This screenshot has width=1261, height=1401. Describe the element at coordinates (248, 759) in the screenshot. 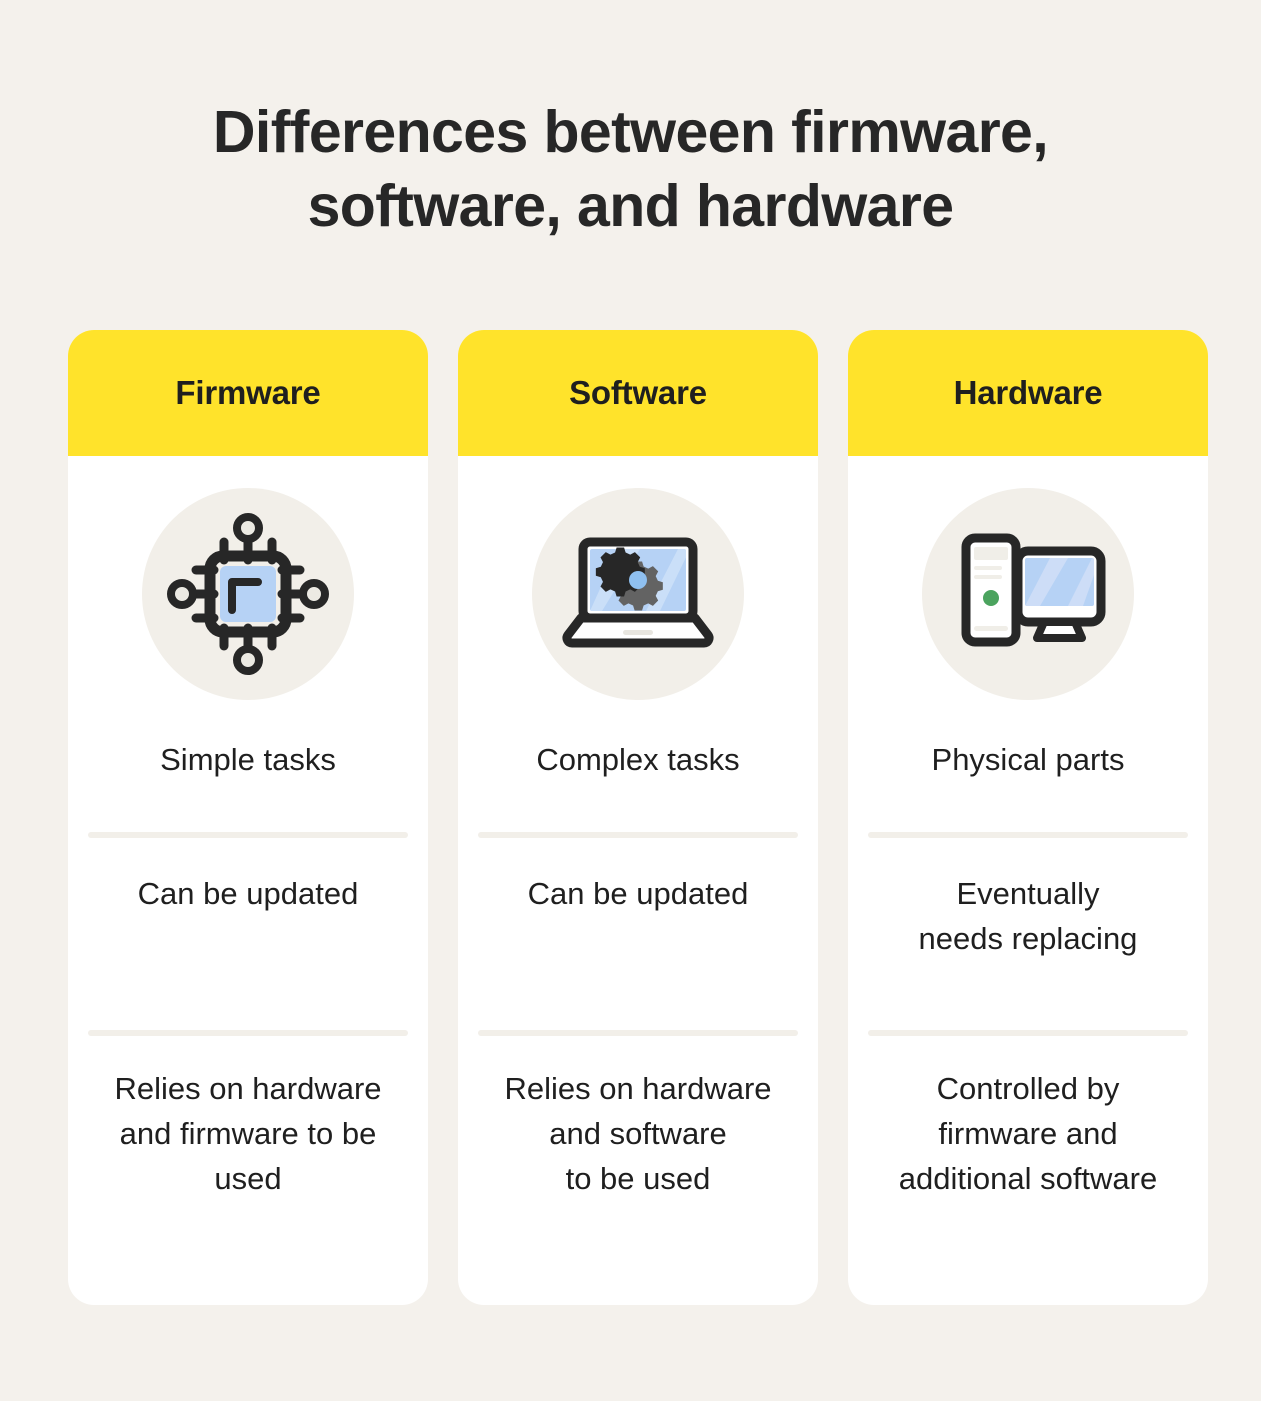

I see `row-firmware-1-text: Simple tasks` at that location.